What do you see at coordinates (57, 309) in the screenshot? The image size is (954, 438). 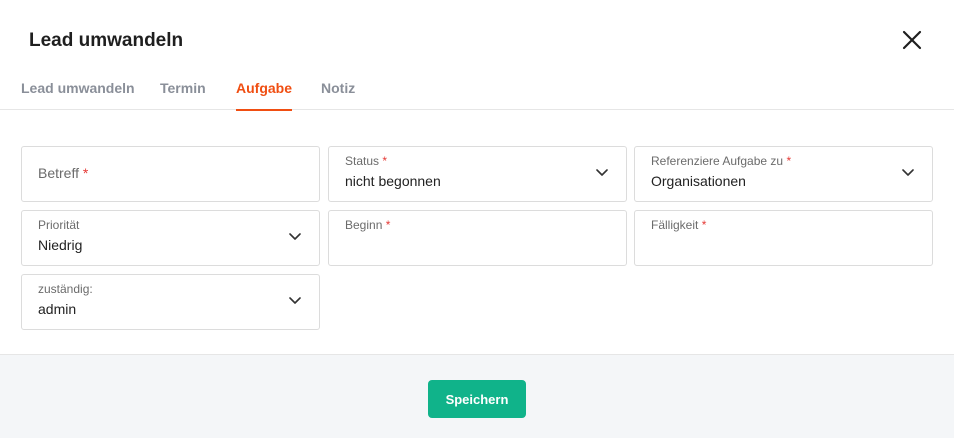 I see `zustaendig-value: admin` at bounding box center [57, 309].